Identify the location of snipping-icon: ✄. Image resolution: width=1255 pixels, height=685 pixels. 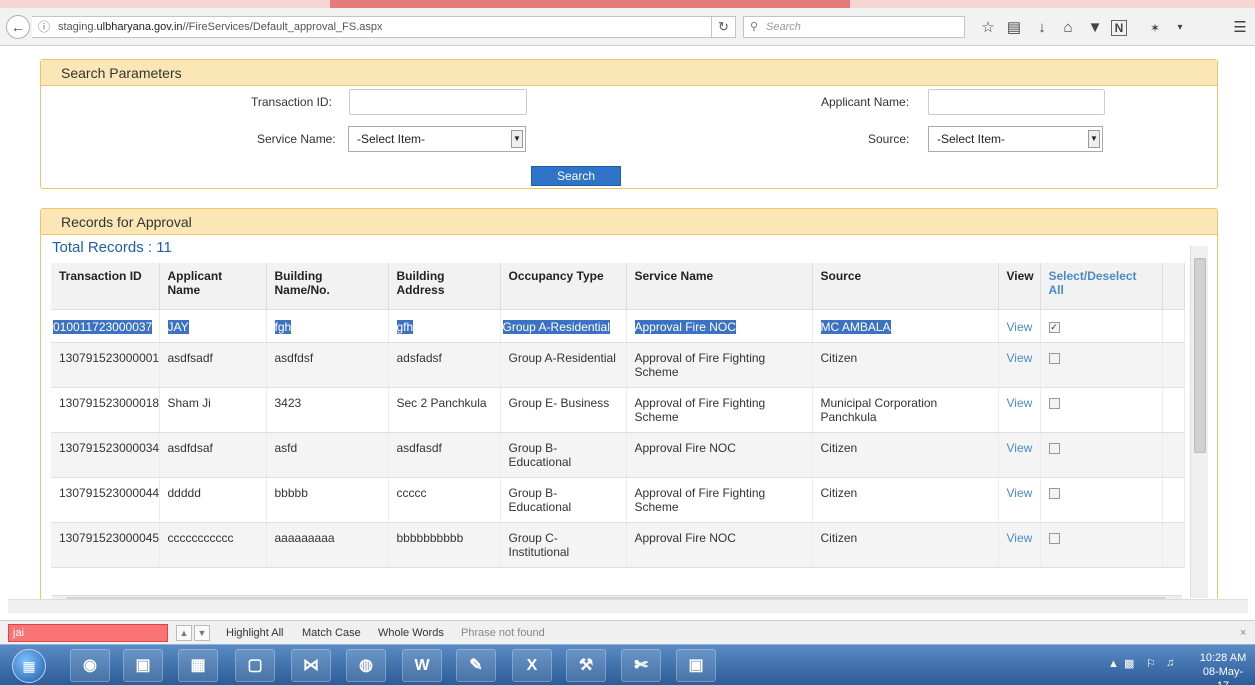
(641, 665).